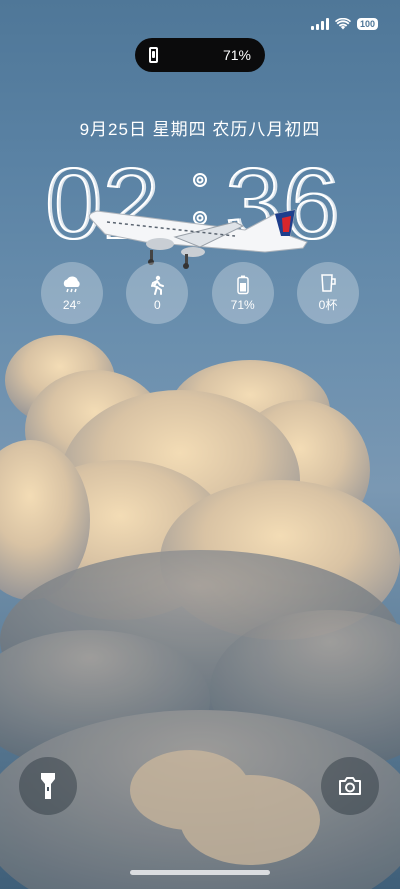 Image resolution: width=400 pixels, height=889 pixels. What do you see at coordinates (157, 304) in the screenshot?
I see `steps-count: 0` at bounding box center [157, 304].